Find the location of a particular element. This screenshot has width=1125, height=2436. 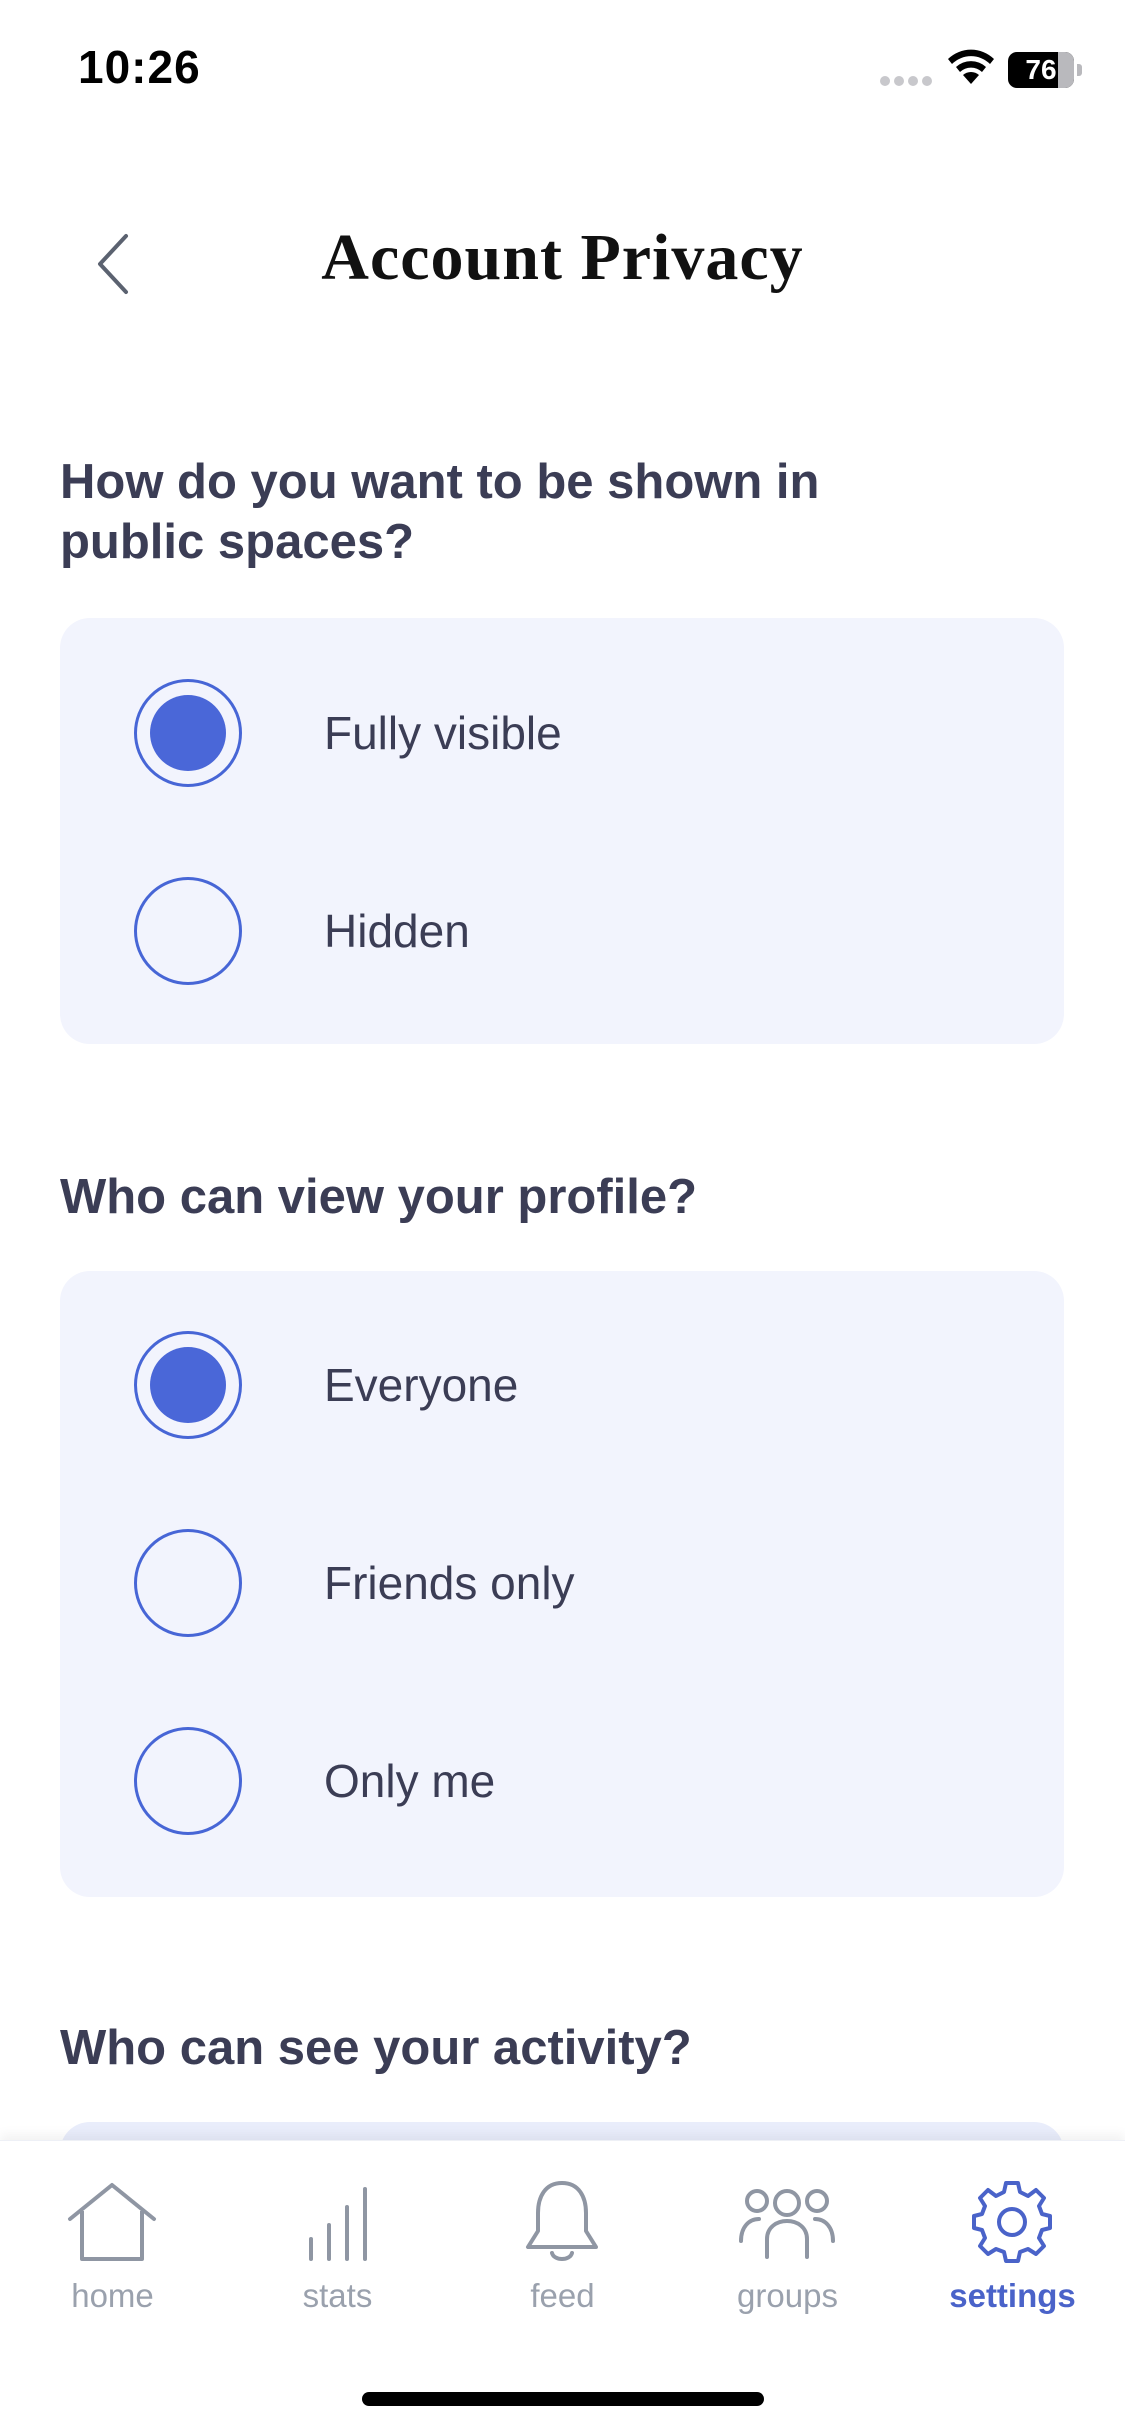

battery-icon: 76 is located at coordinates (1045, 70).